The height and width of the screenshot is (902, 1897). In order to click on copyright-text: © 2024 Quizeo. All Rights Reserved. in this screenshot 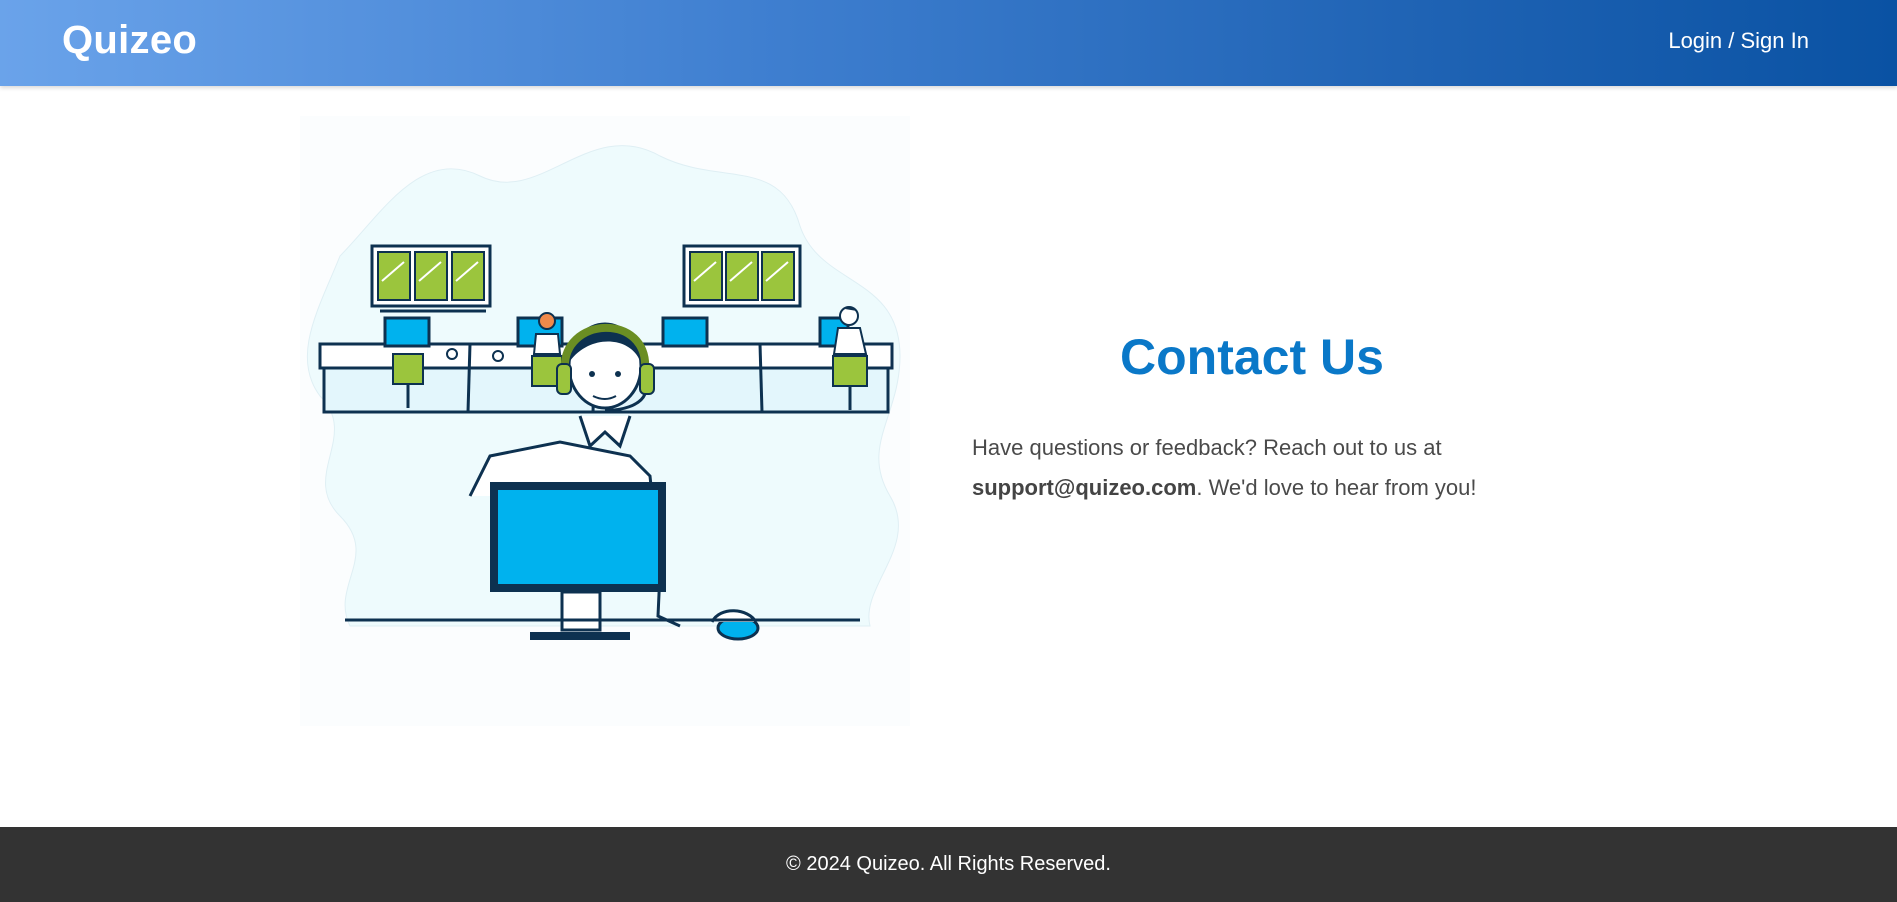, I will do `click(948, 864)`.